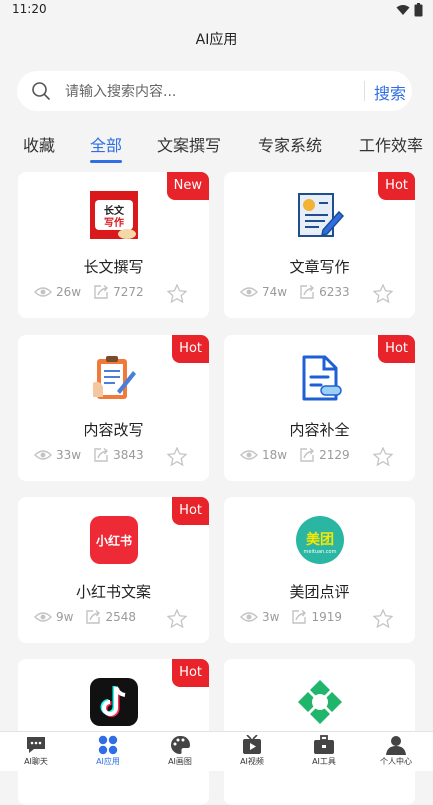 The image size is (433, 805). Describe the element at coordinates (324, 761) in the screenshot. I see `nav-label: AI工具` at that location.